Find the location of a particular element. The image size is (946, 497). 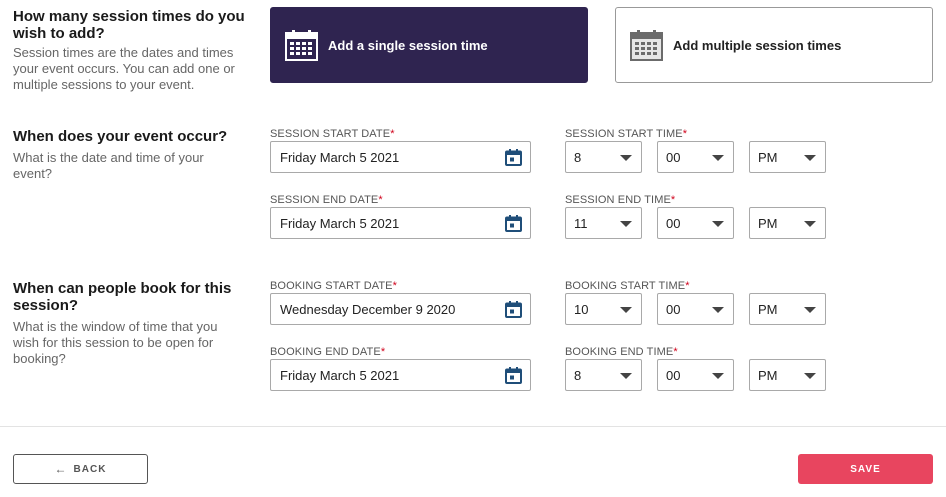

add-single-session-label: Add a single session time is located at coordinates (408, 45).